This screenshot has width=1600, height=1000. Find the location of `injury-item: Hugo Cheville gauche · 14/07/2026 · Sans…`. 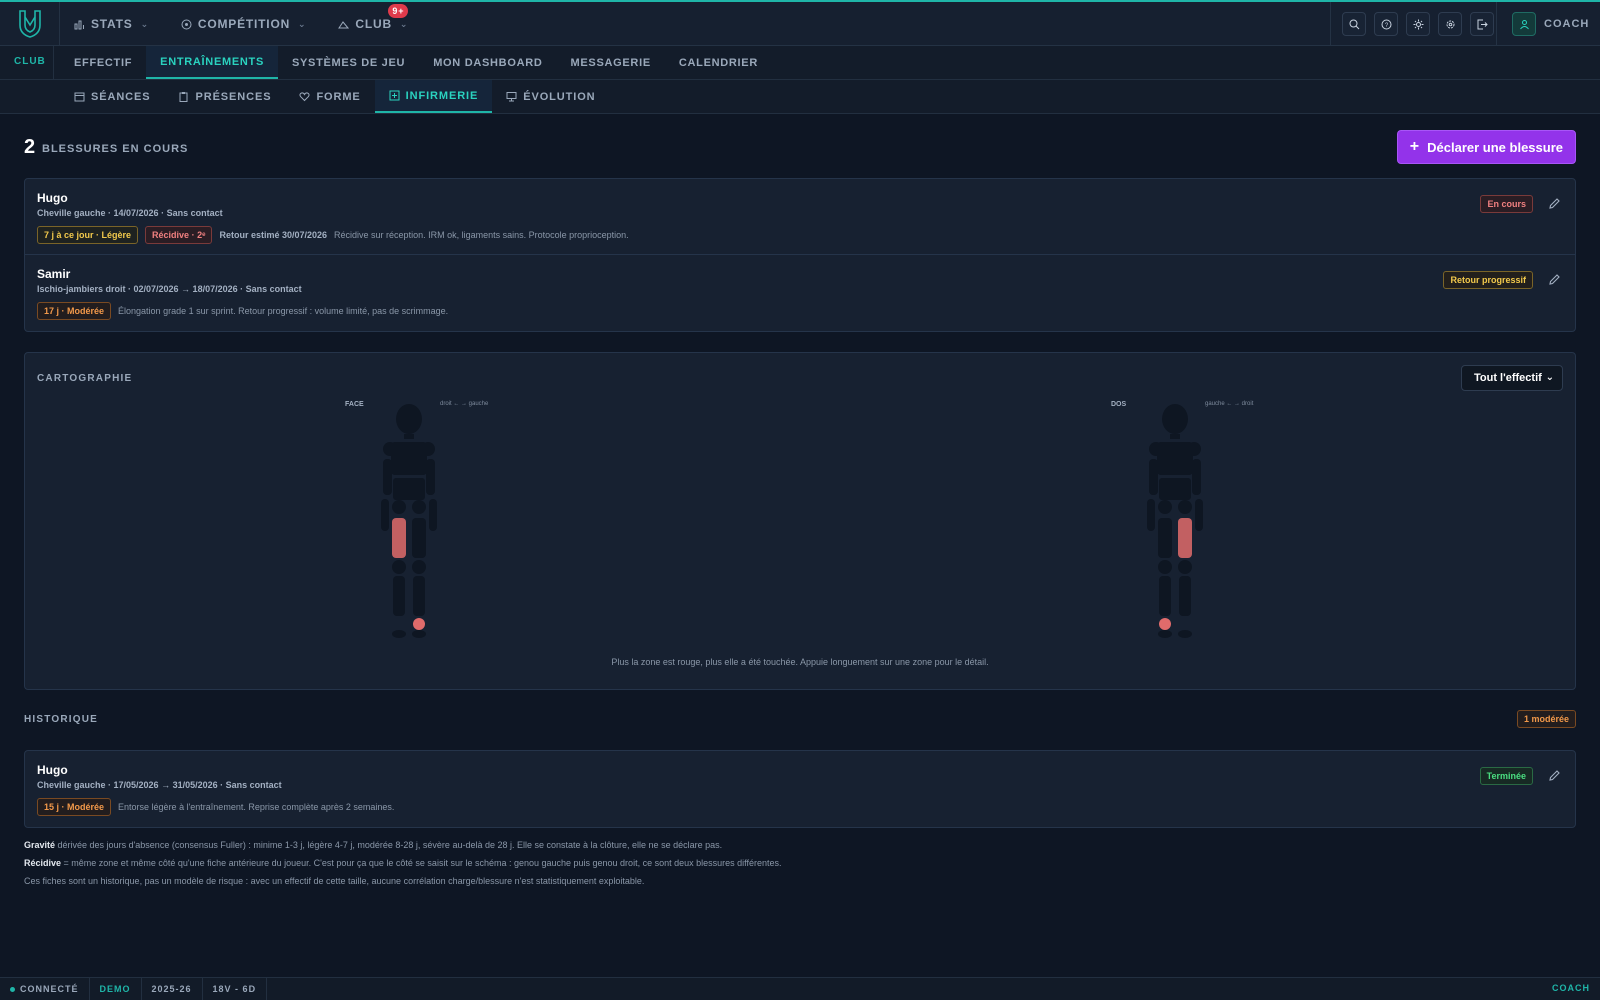

injury-item: Hugo Cheville gauche · 14/07/2026 · Sans… is located at coordinates (800, 217).